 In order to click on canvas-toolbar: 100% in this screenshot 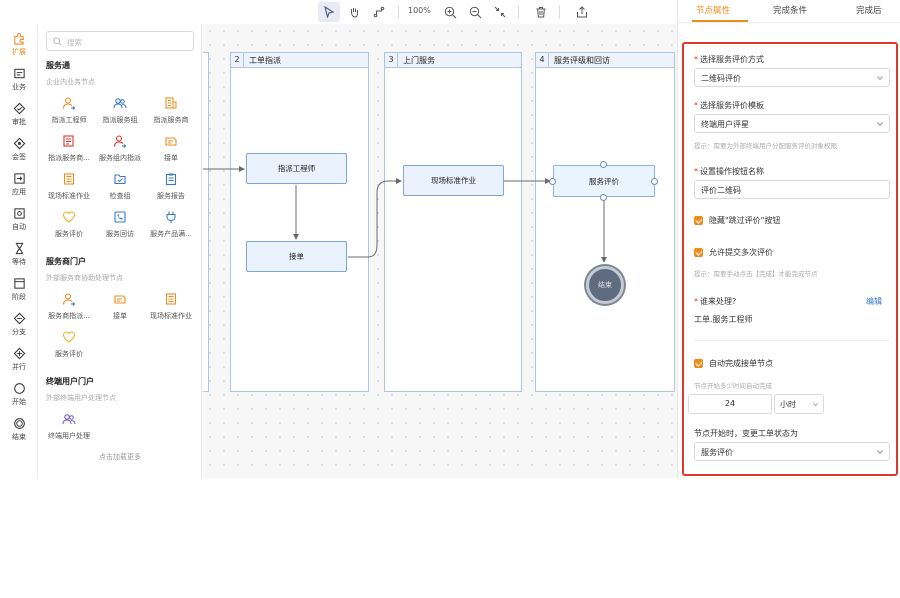, I will do `click(338, 12)`.